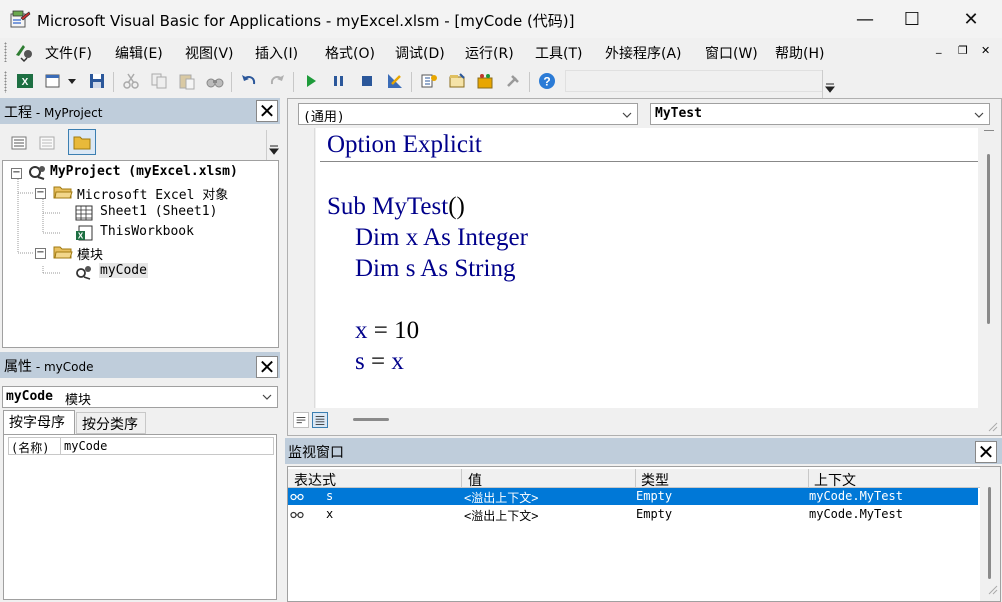  I want to click on menu-run: 运行(R), so click(489, 53).